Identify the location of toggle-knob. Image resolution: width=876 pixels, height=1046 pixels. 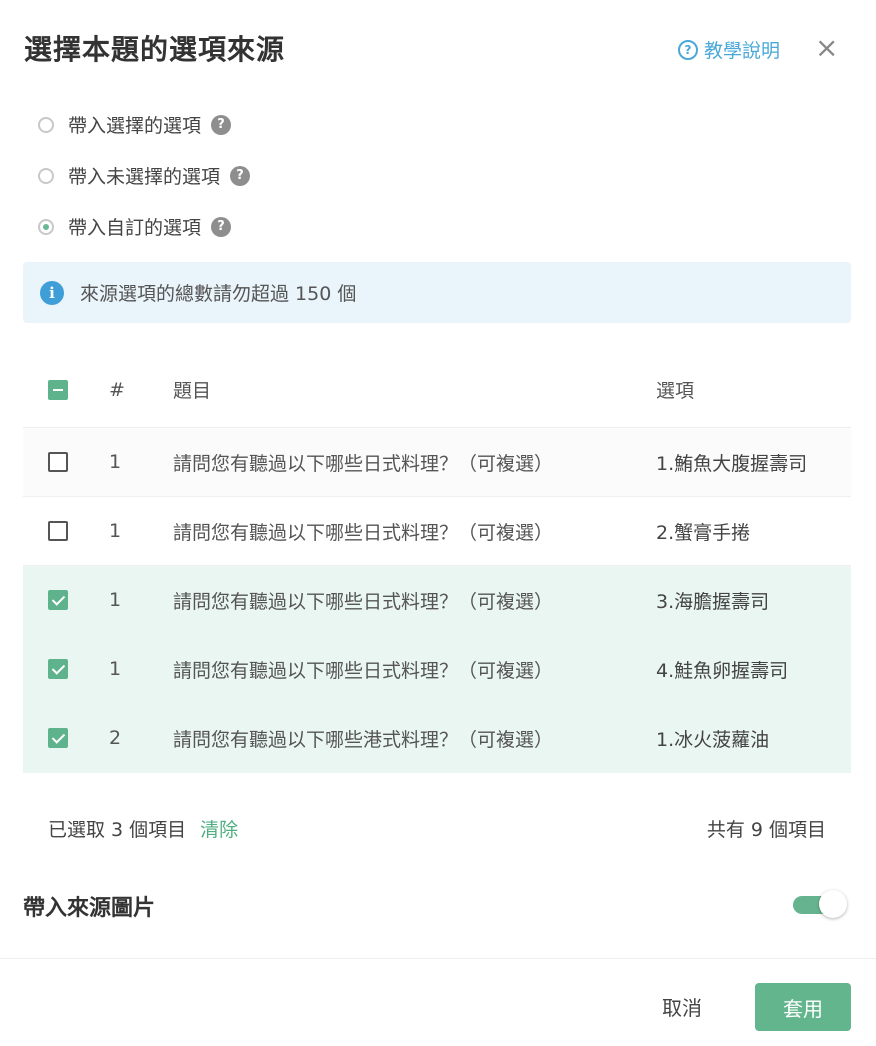
(833, 904).